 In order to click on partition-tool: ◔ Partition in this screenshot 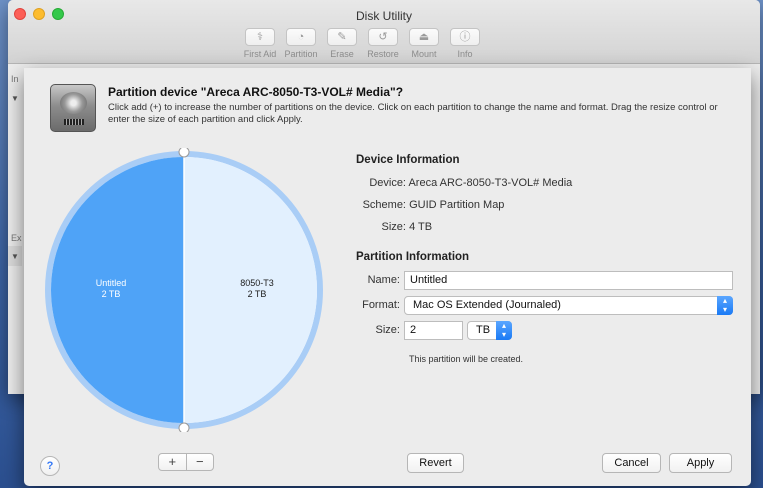, I will do `click(301, 43)`.